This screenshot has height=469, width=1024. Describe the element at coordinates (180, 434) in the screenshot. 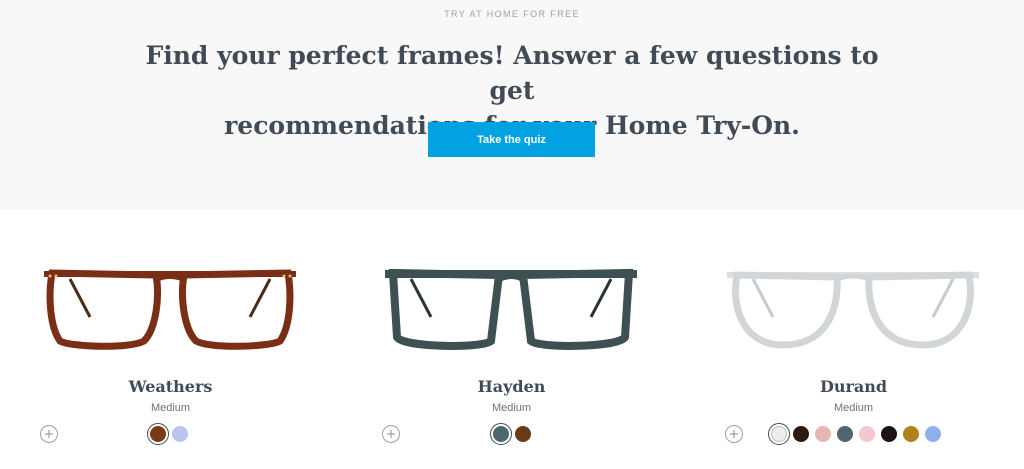

I see `color-swatch-blue` at that location.